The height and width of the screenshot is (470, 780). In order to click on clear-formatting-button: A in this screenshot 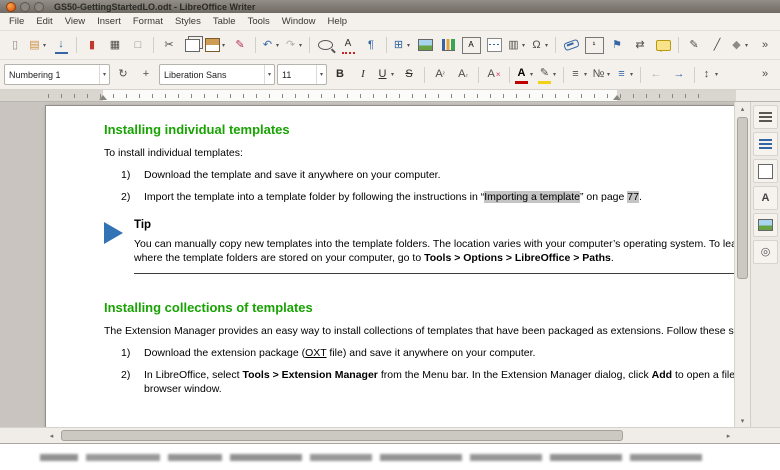, I will do `click(494, 75)`.